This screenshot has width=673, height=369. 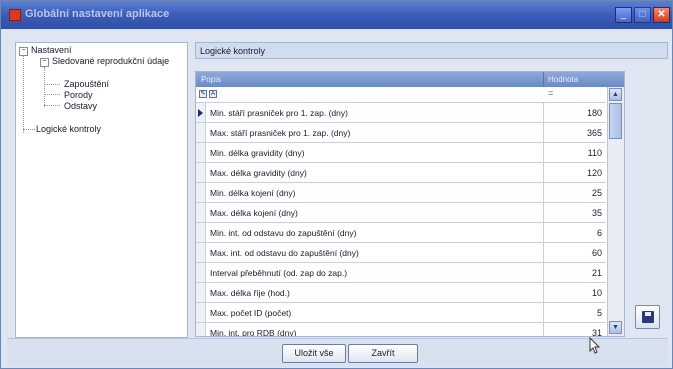 What do you see at coordinates (623, 15) in the screenshot?
I see `minimize-icon: _` at bounding box center [623, 15].